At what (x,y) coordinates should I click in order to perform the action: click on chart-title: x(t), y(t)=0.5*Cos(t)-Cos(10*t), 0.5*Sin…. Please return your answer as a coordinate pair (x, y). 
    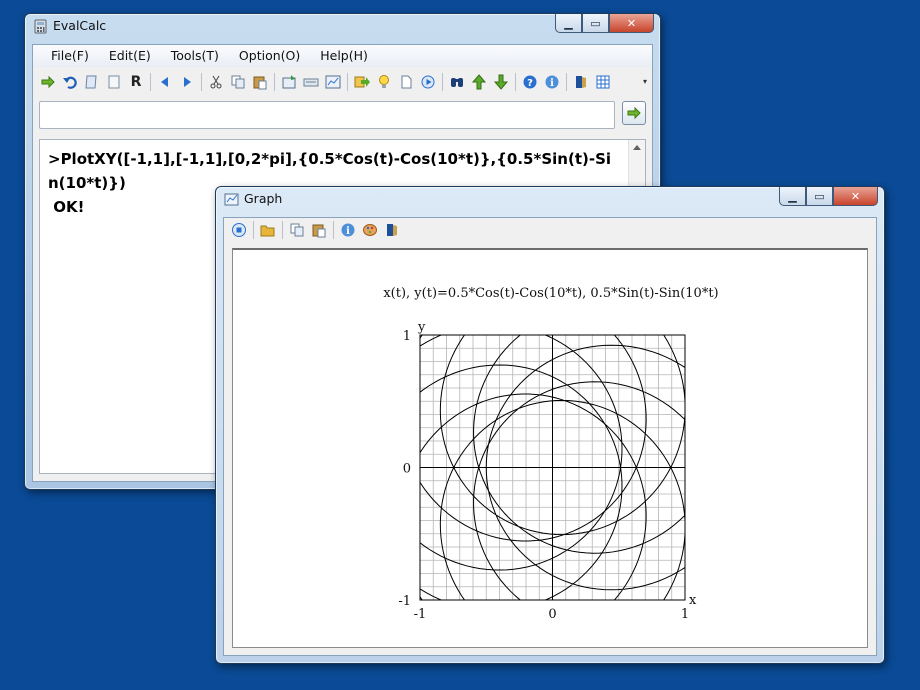
    Looking at the image, I should click on (550, 293).